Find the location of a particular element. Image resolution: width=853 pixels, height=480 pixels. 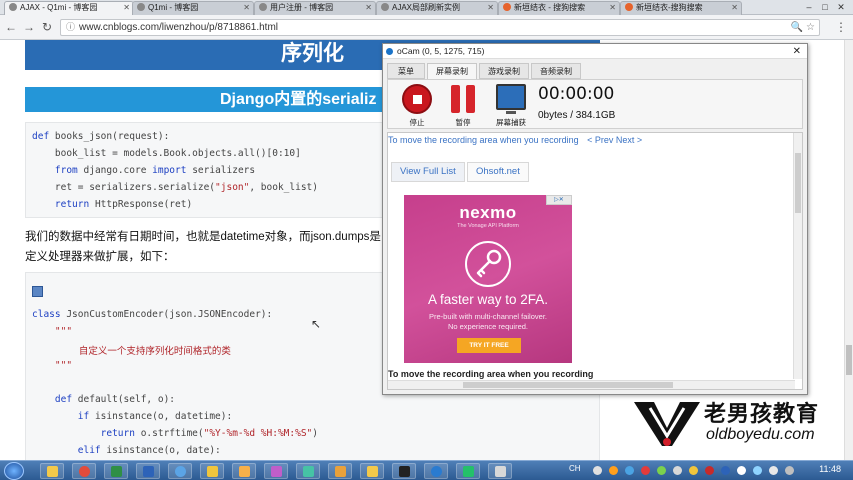

ad-subtext-line: No experience required. is located at coordinates (488, 326).